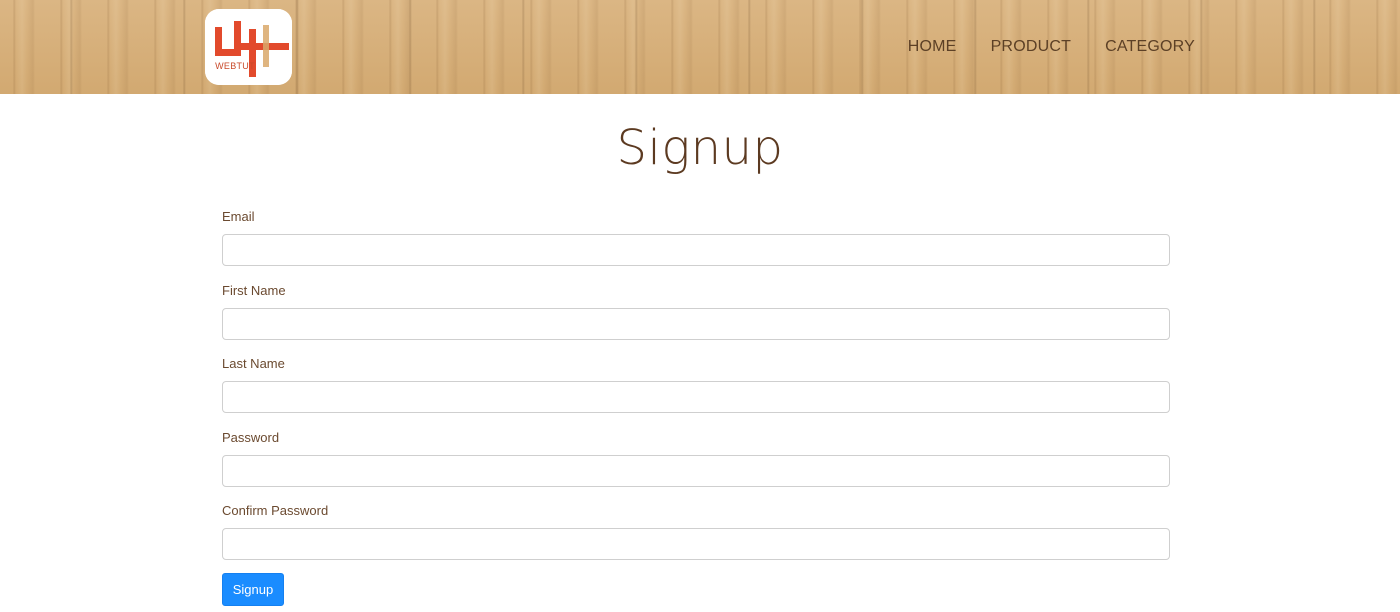 This screenshot has width=1400, height=612. Describe the element at coordinates (696, 250) in the screenshot. I see `email-input` at that location.